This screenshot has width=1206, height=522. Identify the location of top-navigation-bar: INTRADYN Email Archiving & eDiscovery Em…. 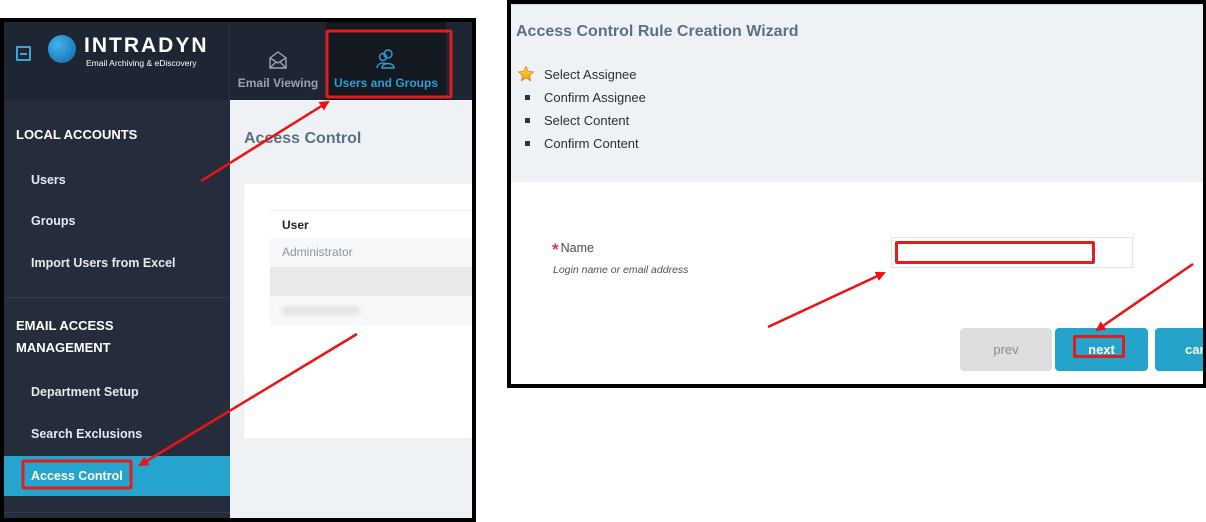
(238, 61).